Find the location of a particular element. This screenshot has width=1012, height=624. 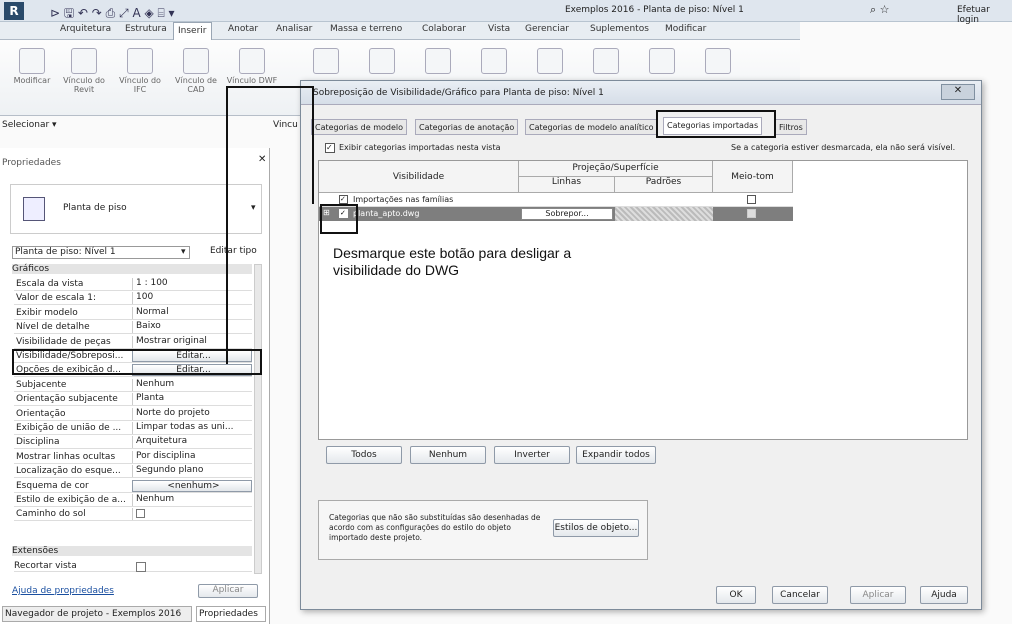

search-icon: ⌕ ☆ is located at coordinates (880, 10).